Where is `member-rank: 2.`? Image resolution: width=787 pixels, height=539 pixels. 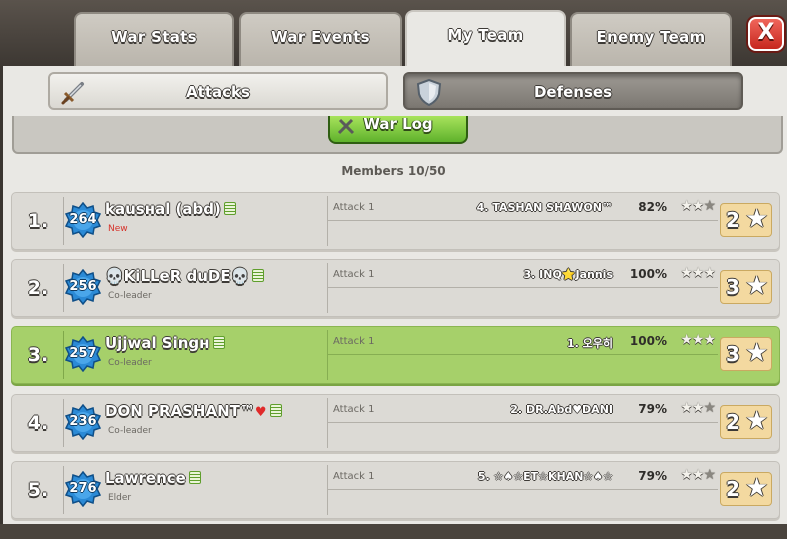 member-rank: 2. is located at coordinates (38, 288).